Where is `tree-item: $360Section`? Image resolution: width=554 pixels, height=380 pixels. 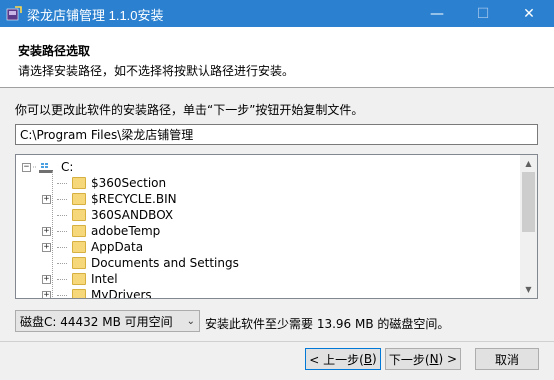 tree-item: $360Section is located at coordinates (104, 183).